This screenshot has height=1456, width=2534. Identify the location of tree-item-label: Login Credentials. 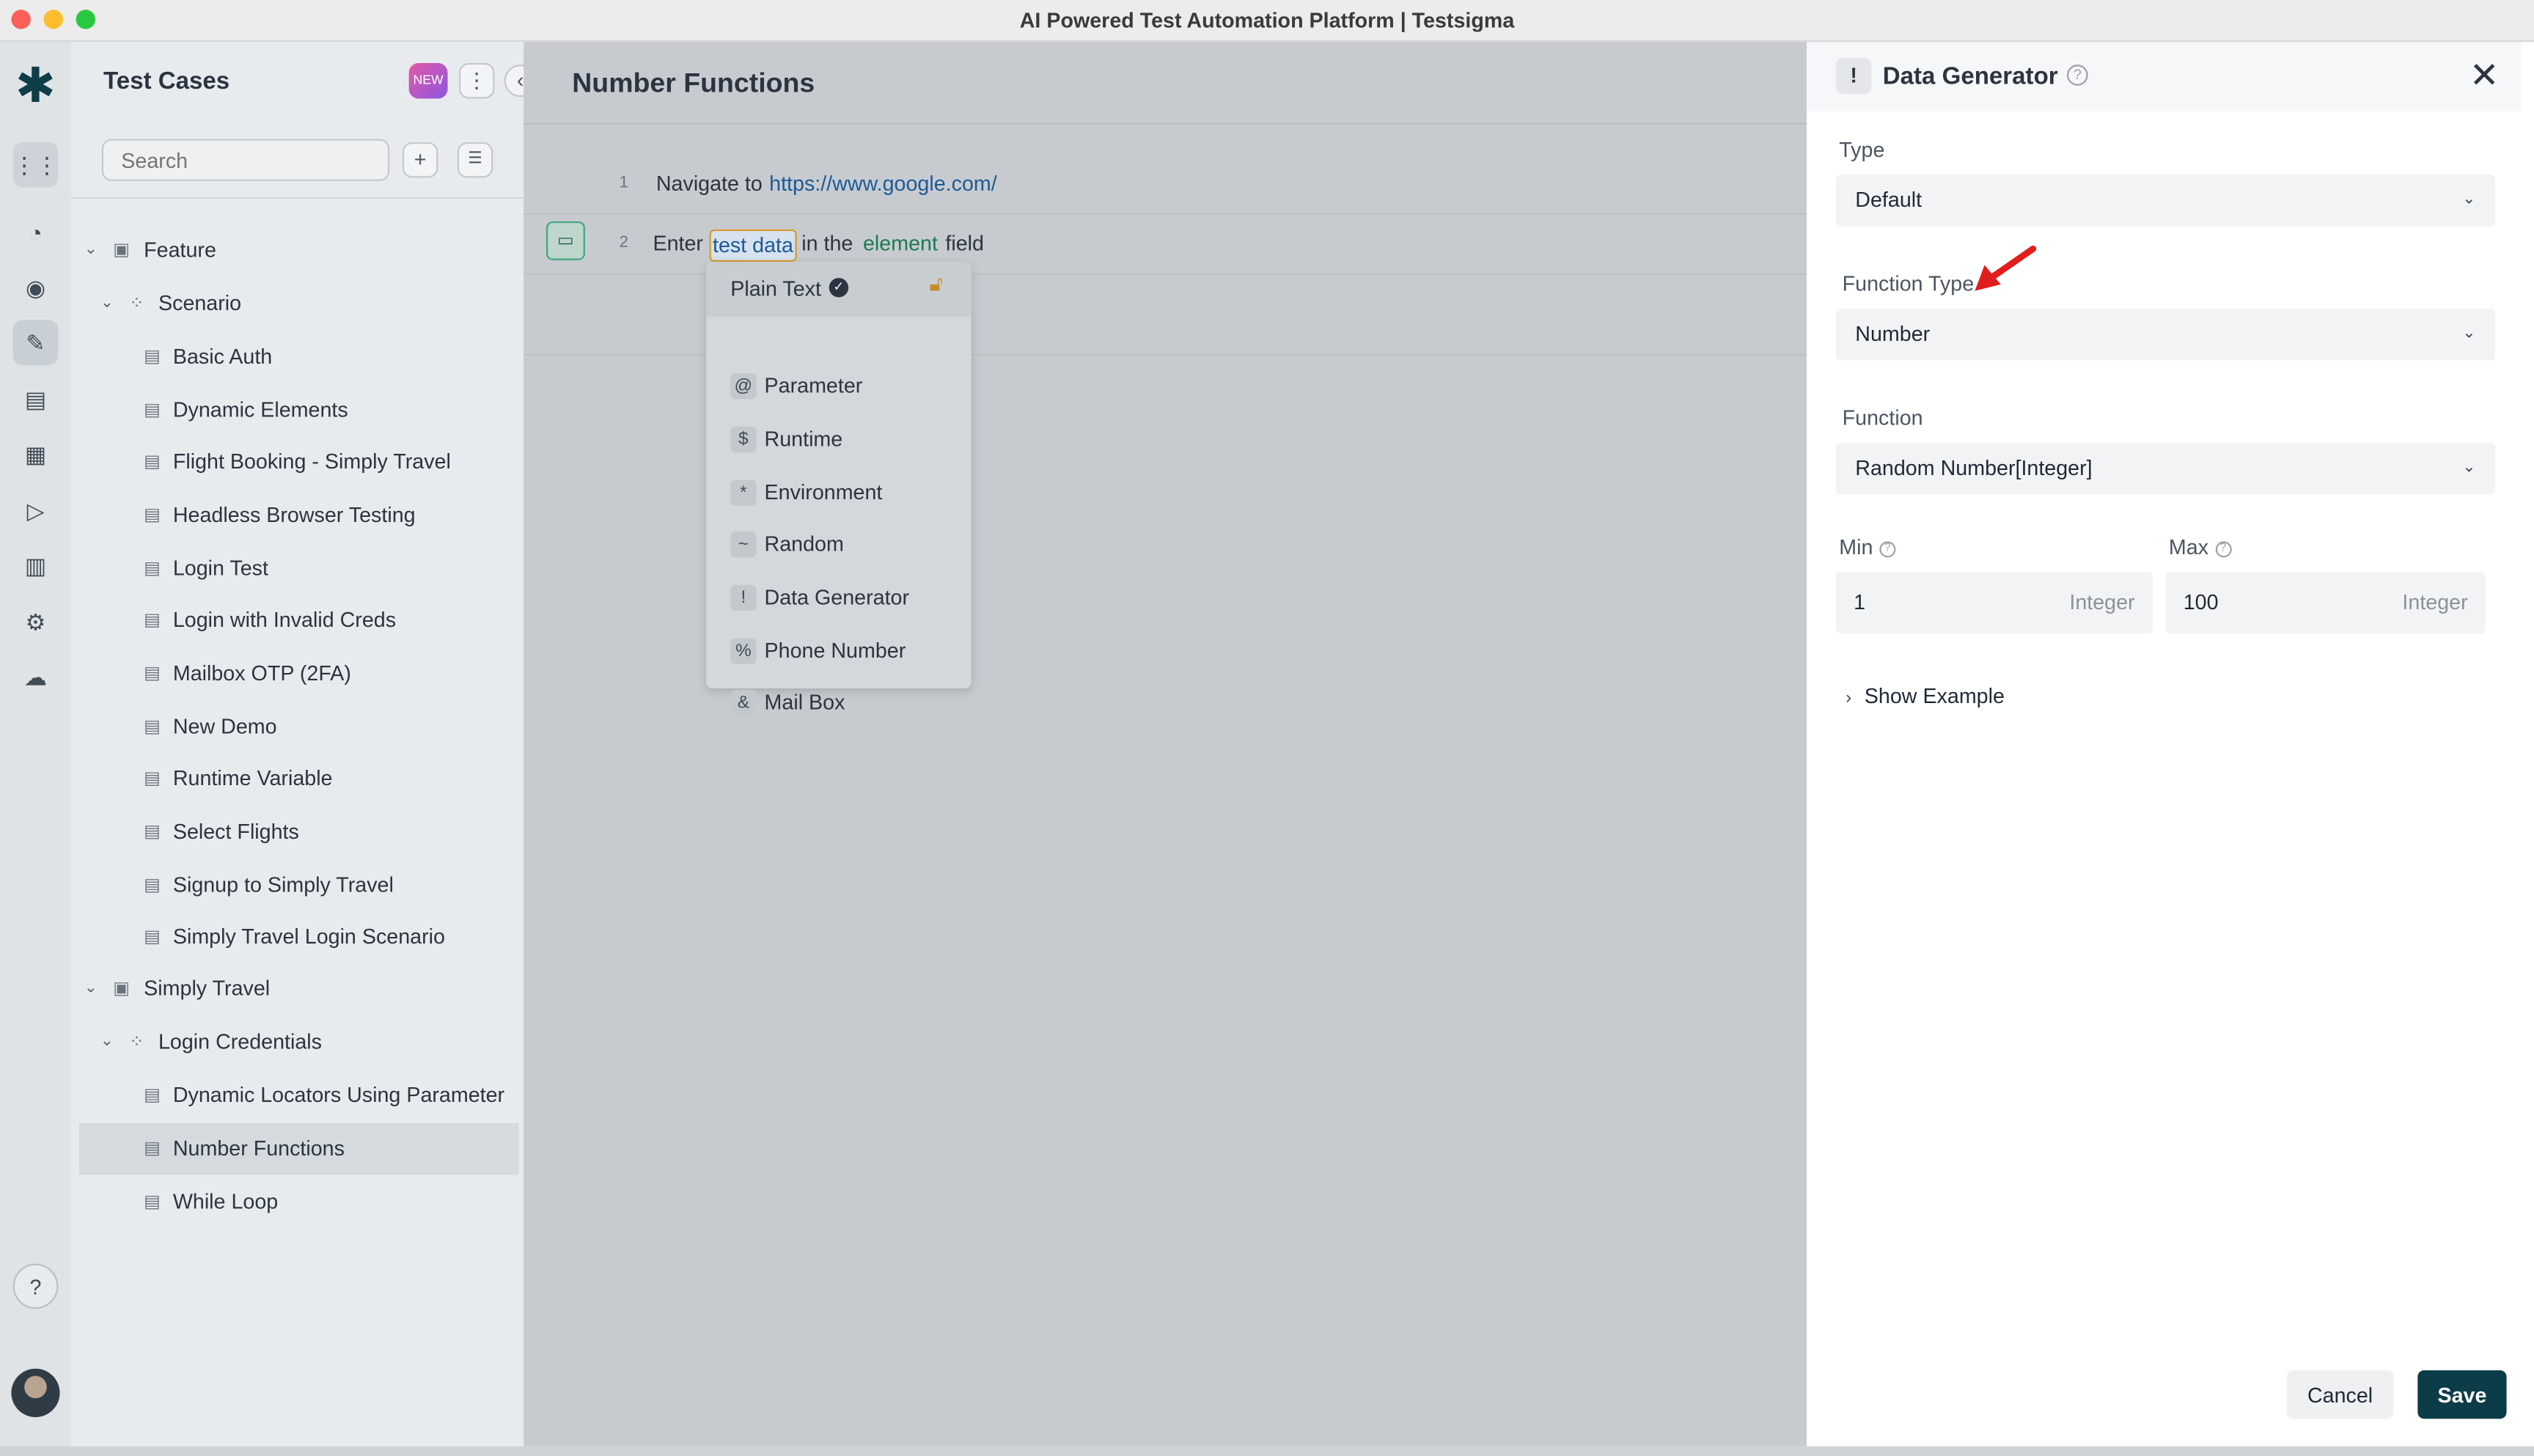
(240, 1041).